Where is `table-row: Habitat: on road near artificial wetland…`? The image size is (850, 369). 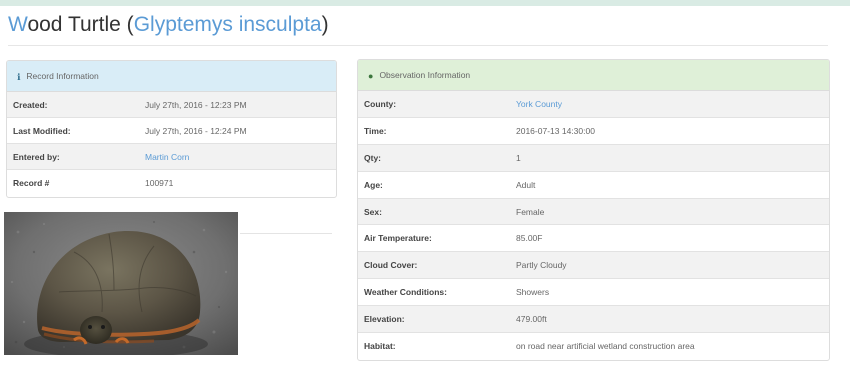
table-row: Habitat: on road near artificial wetland… is located at coordinates (593, 345).